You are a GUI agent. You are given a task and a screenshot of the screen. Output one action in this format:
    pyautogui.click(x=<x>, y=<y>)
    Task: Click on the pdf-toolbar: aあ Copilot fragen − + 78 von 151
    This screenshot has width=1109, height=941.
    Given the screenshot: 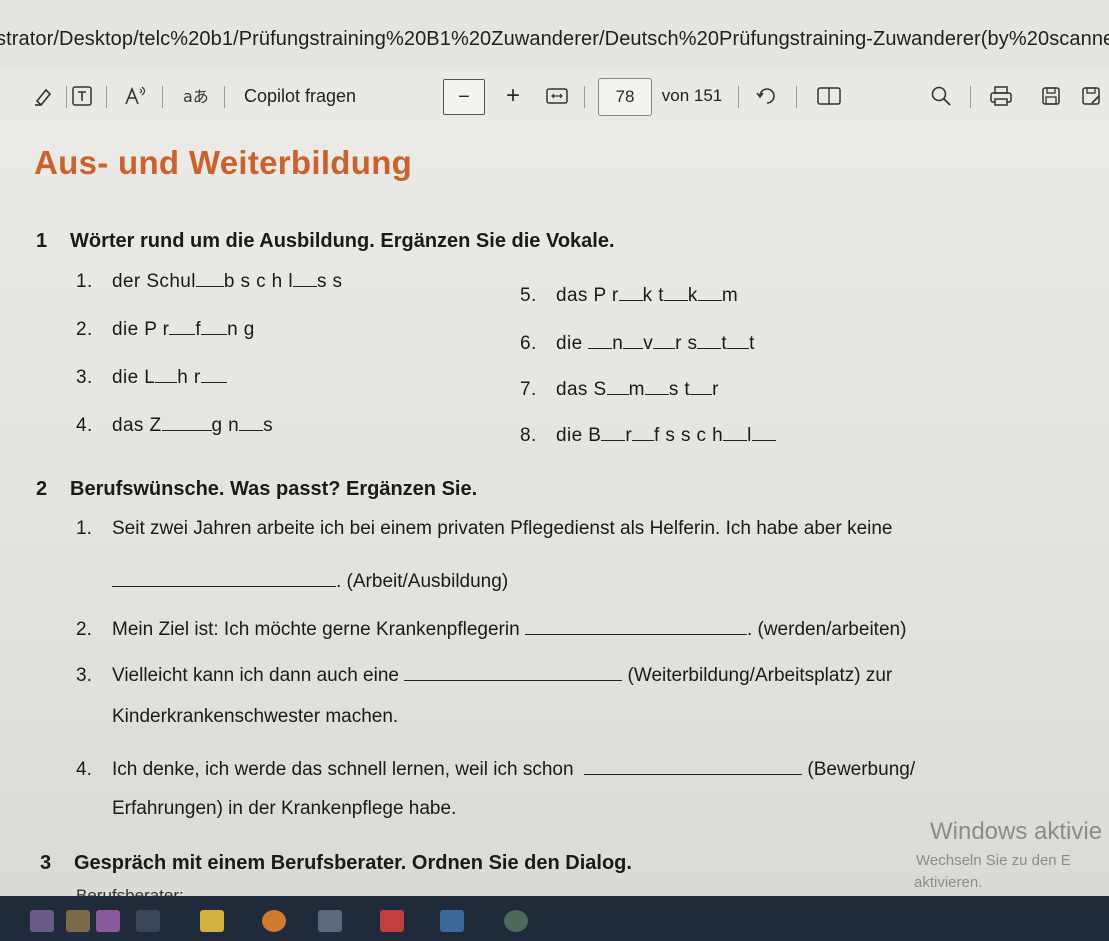 What is the action you would take?
    pyautogui.click(x=554, y=97)
    